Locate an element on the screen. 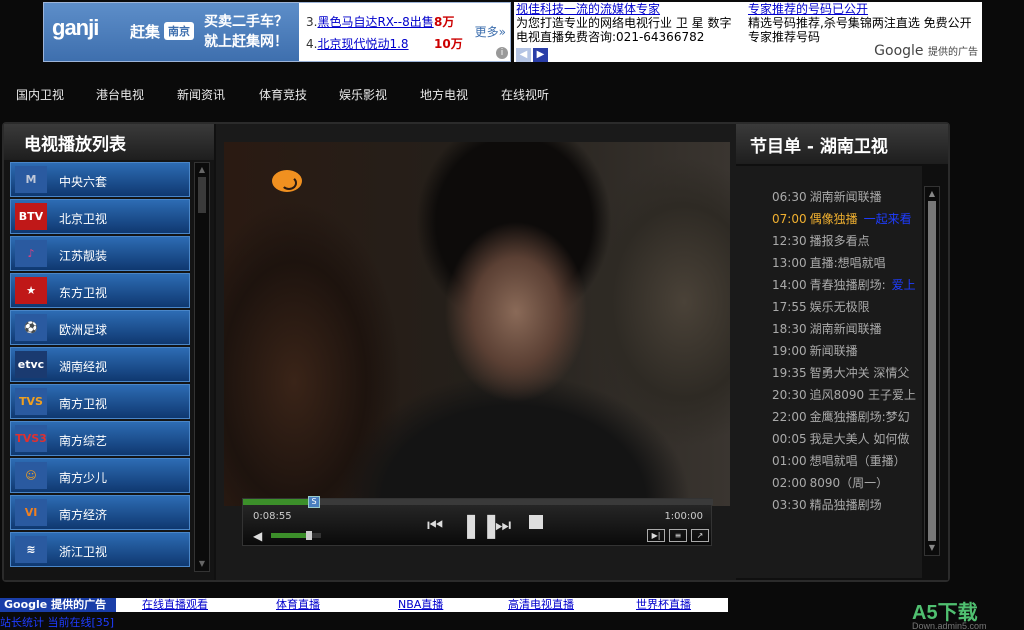 Image resolution: width=1024 pixels, height=630 pixels. next-channel-button: ▶| is located at coordinates (656, 535).